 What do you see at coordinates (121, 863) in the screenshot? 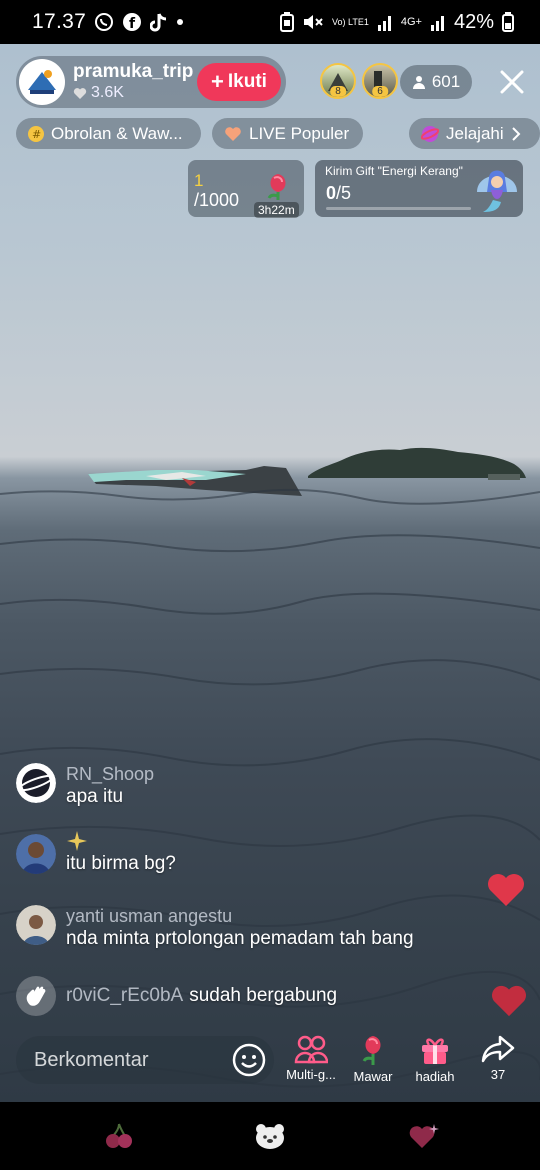
I see `comment-text: itu birma bg?` at bounding box center [121, 863].